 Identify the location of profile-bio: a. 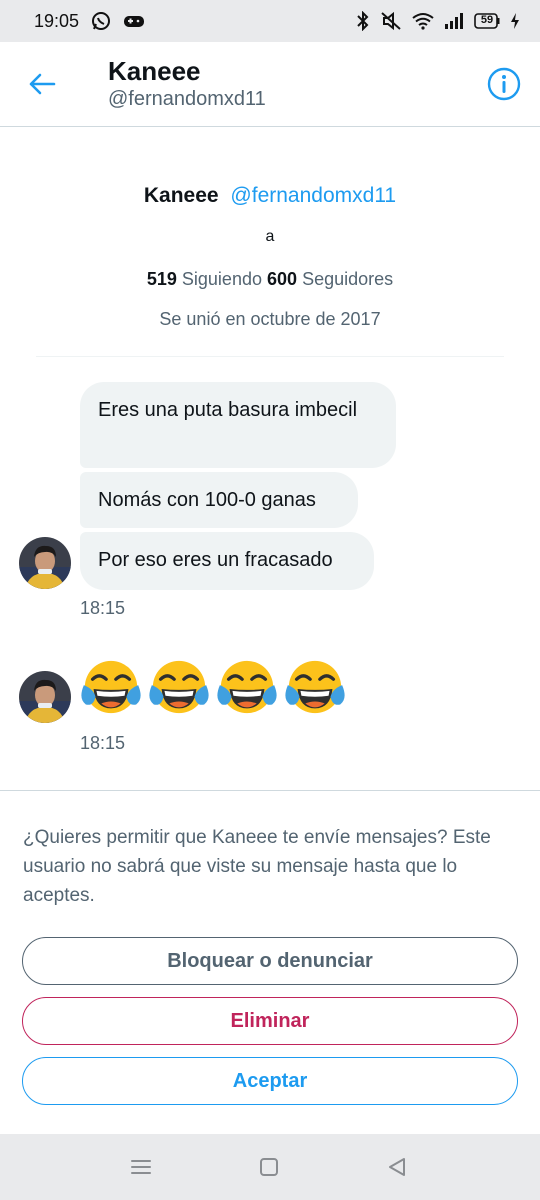
(270, 236).